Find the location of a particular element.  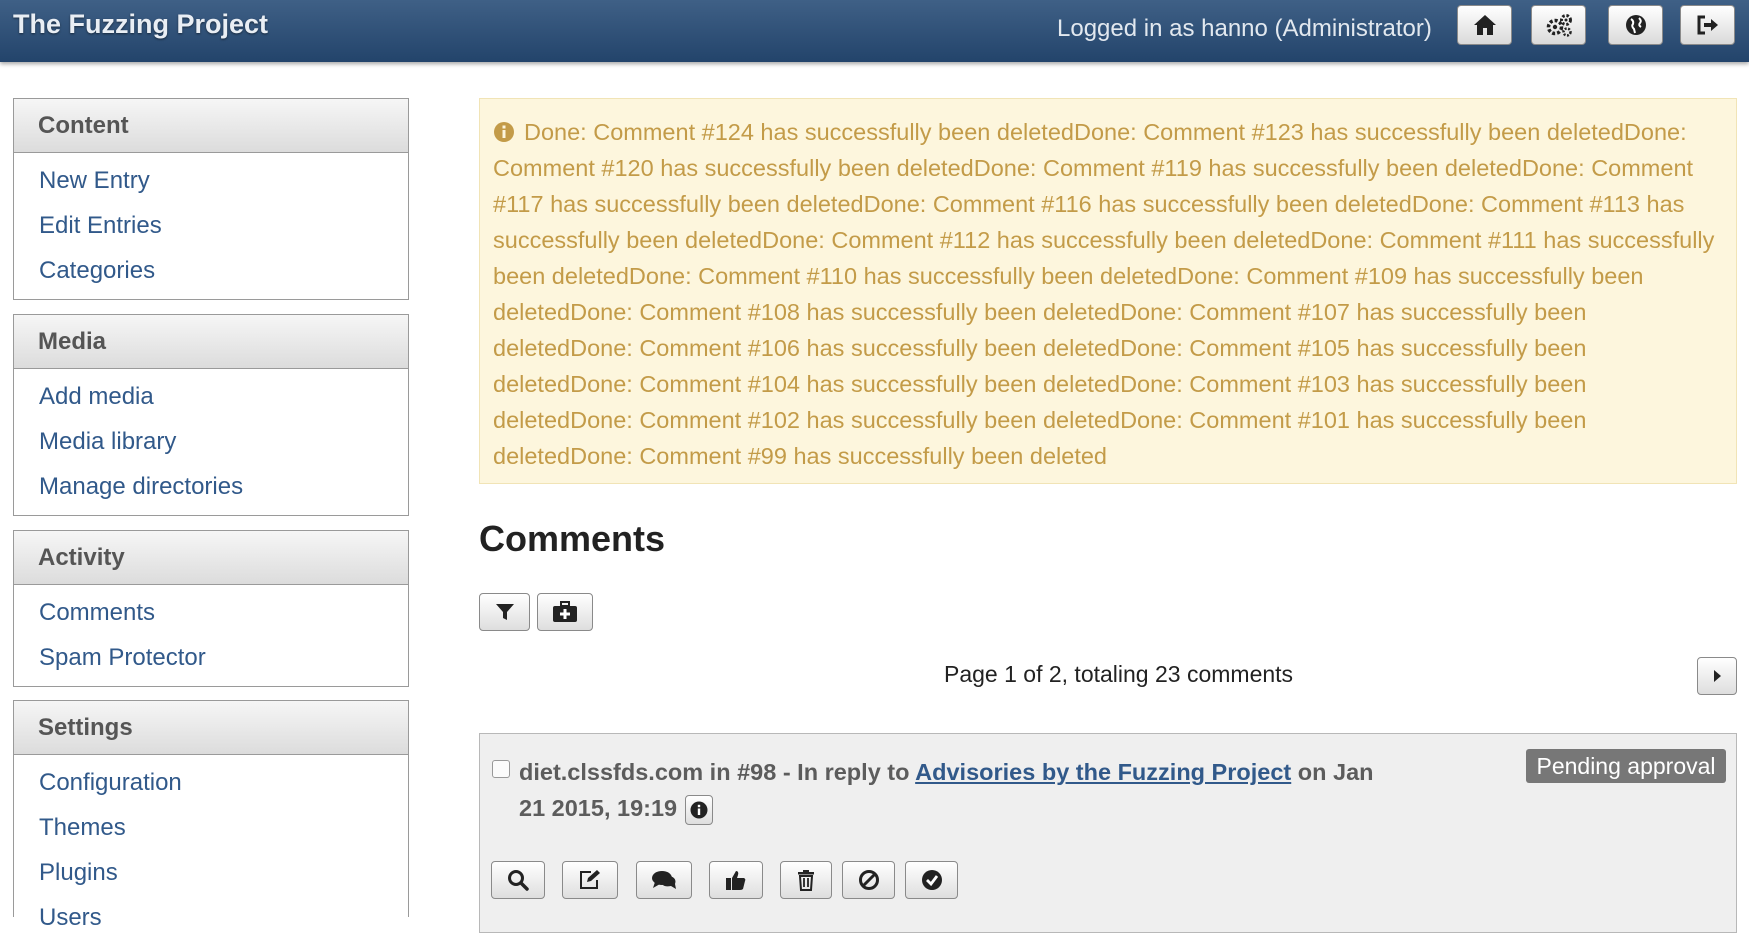

logged-in-status: Logged in as hanno (Administrator) is located at coordinates (1244, 28).